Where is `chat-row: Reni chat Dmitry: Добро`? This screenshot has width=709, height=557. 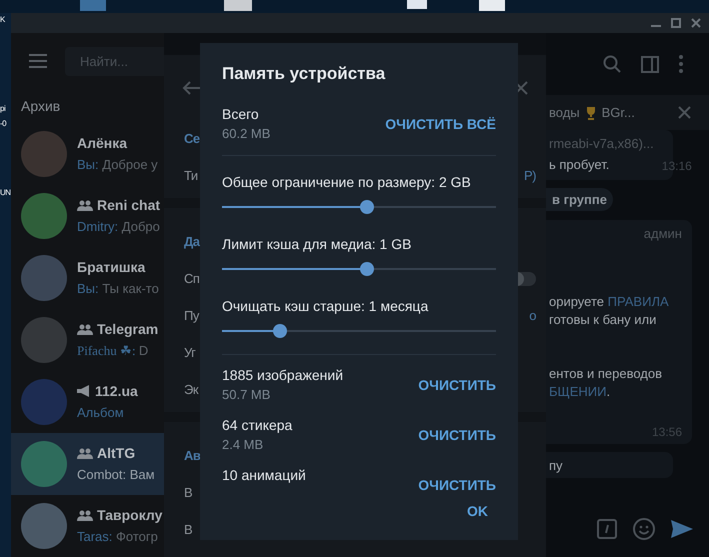
chat-row: Reni chat Dmitry: Добро is located at coordinates (87, 216).